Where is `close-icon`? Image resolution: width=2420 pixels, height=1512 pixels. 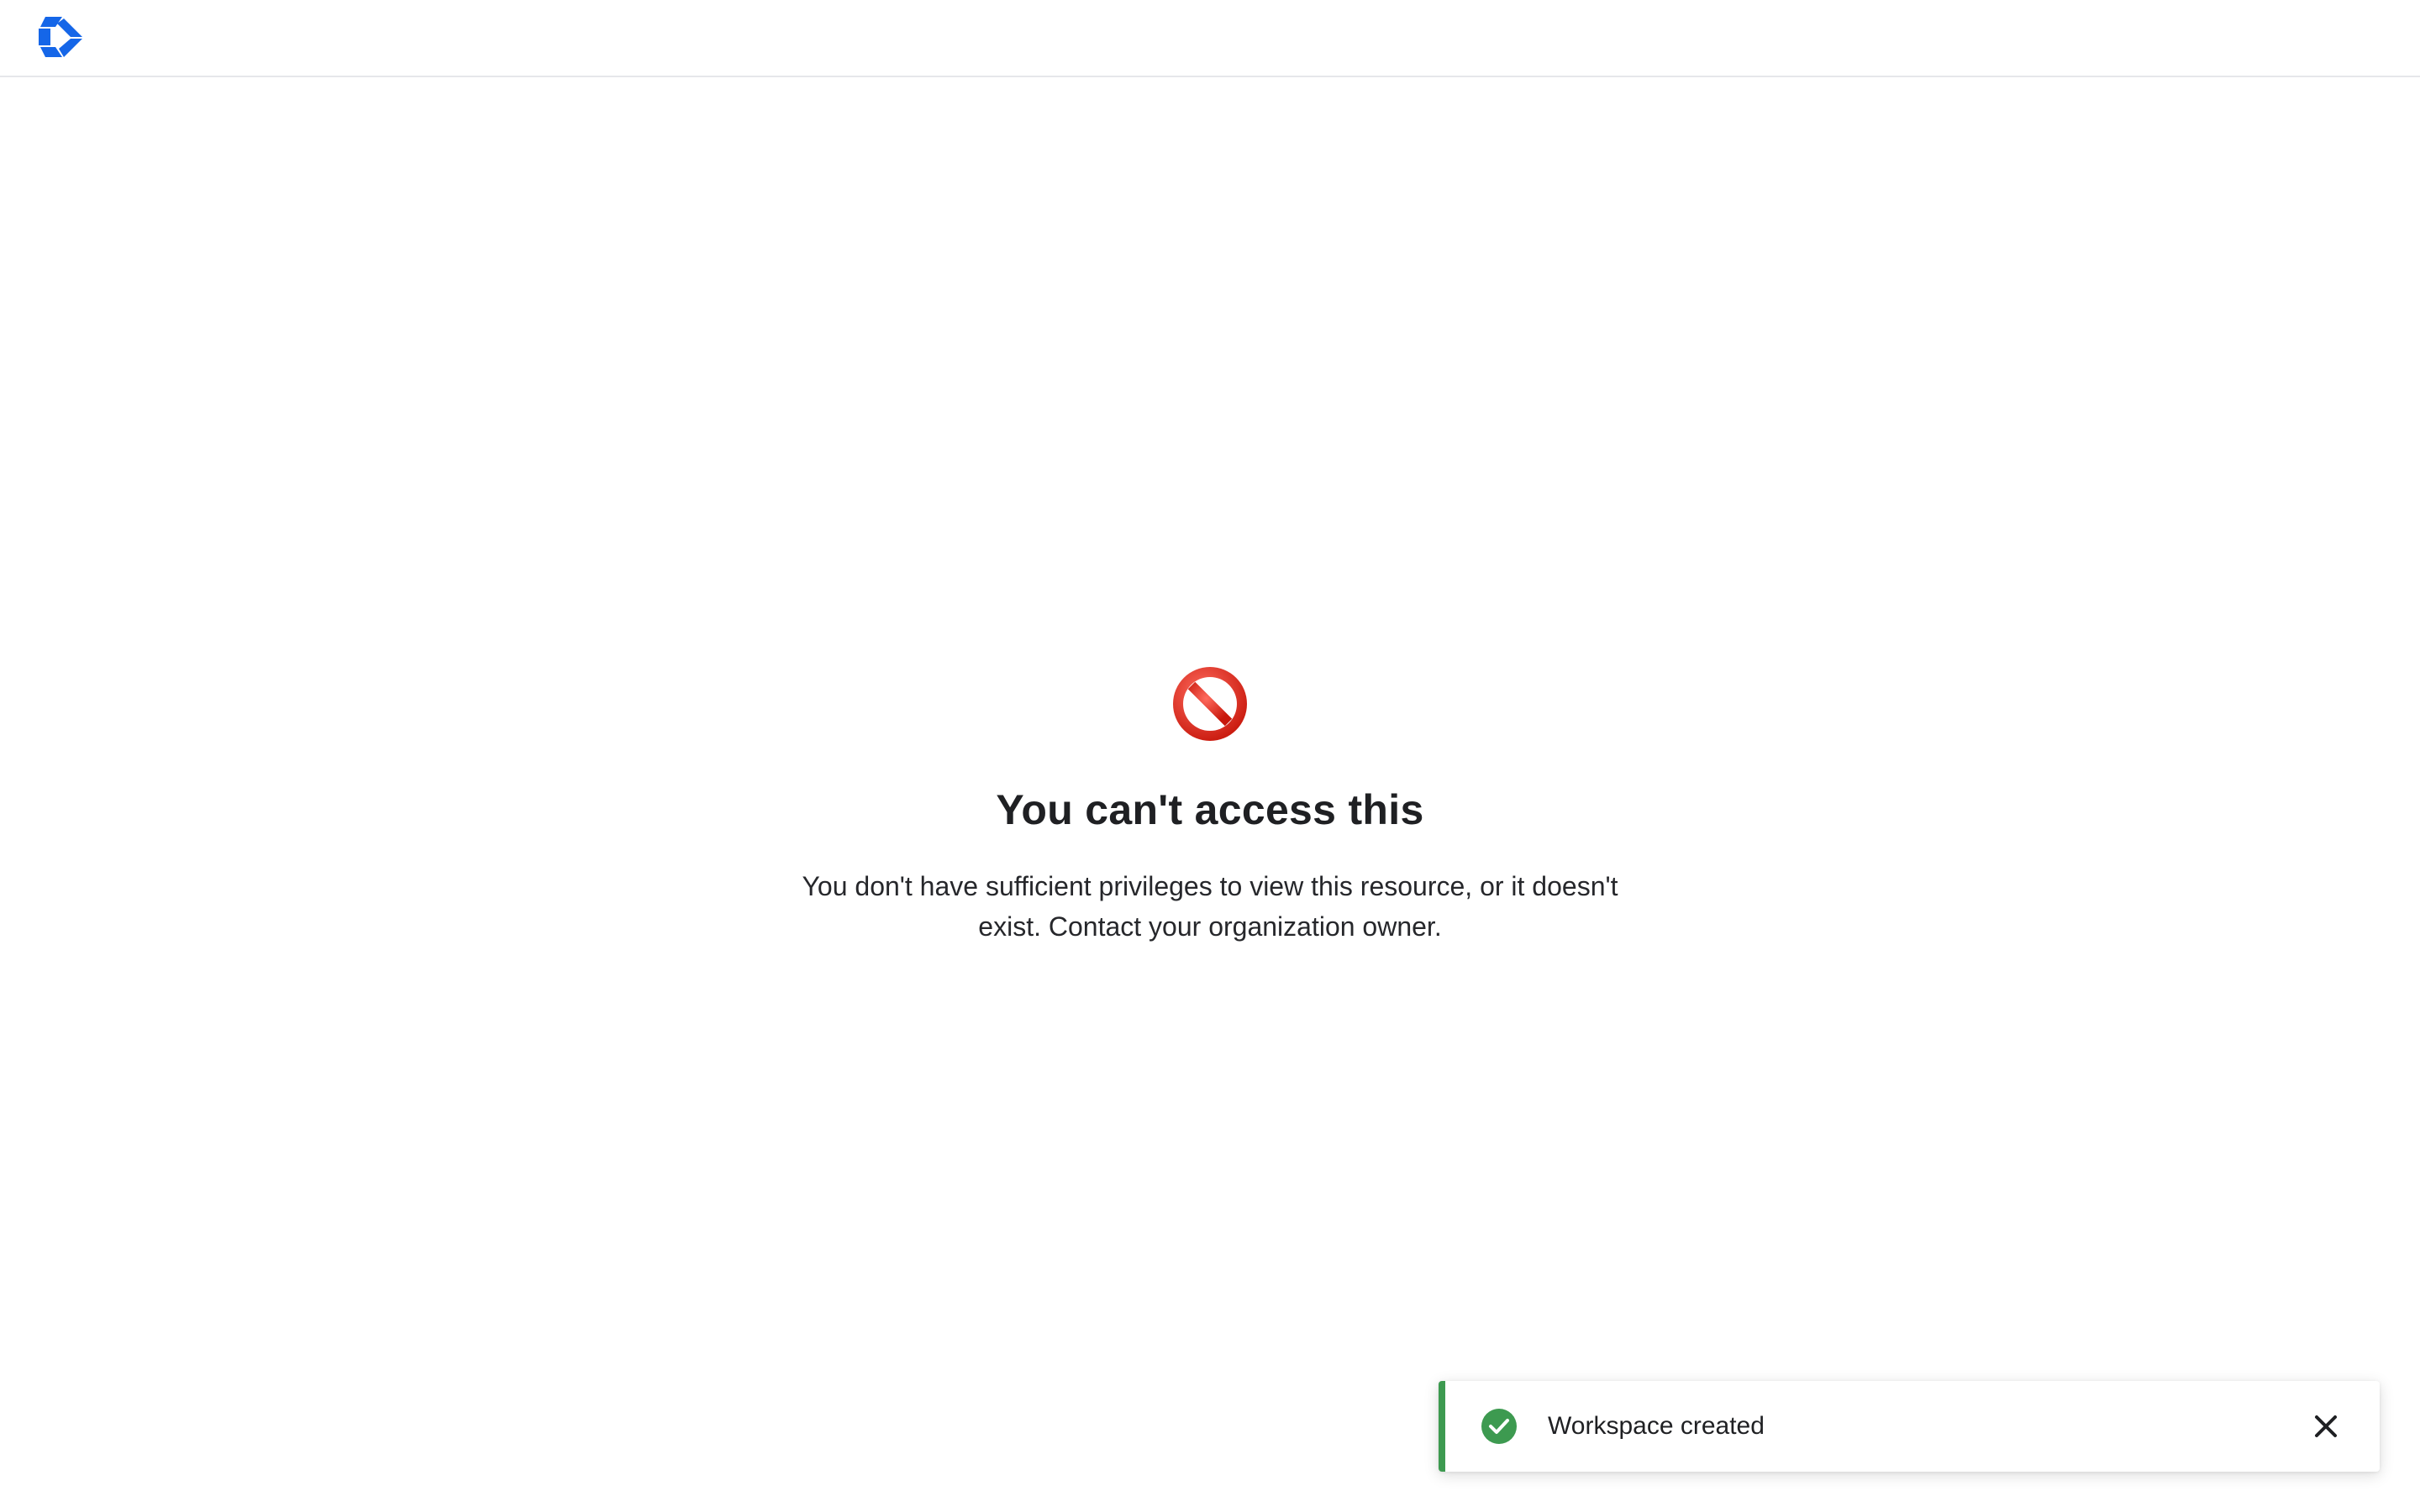
close-icon is located at coordinates (2326, 1426).